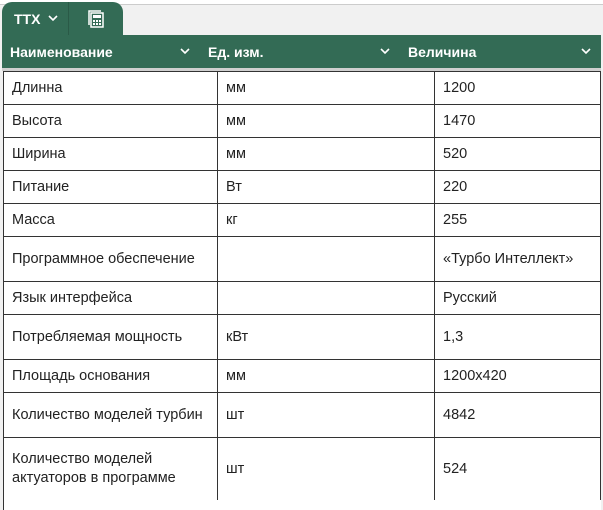 This screenshot has height=510, width=603. I want to click on column-header-unit: Ед. изм., so click(300, 51).